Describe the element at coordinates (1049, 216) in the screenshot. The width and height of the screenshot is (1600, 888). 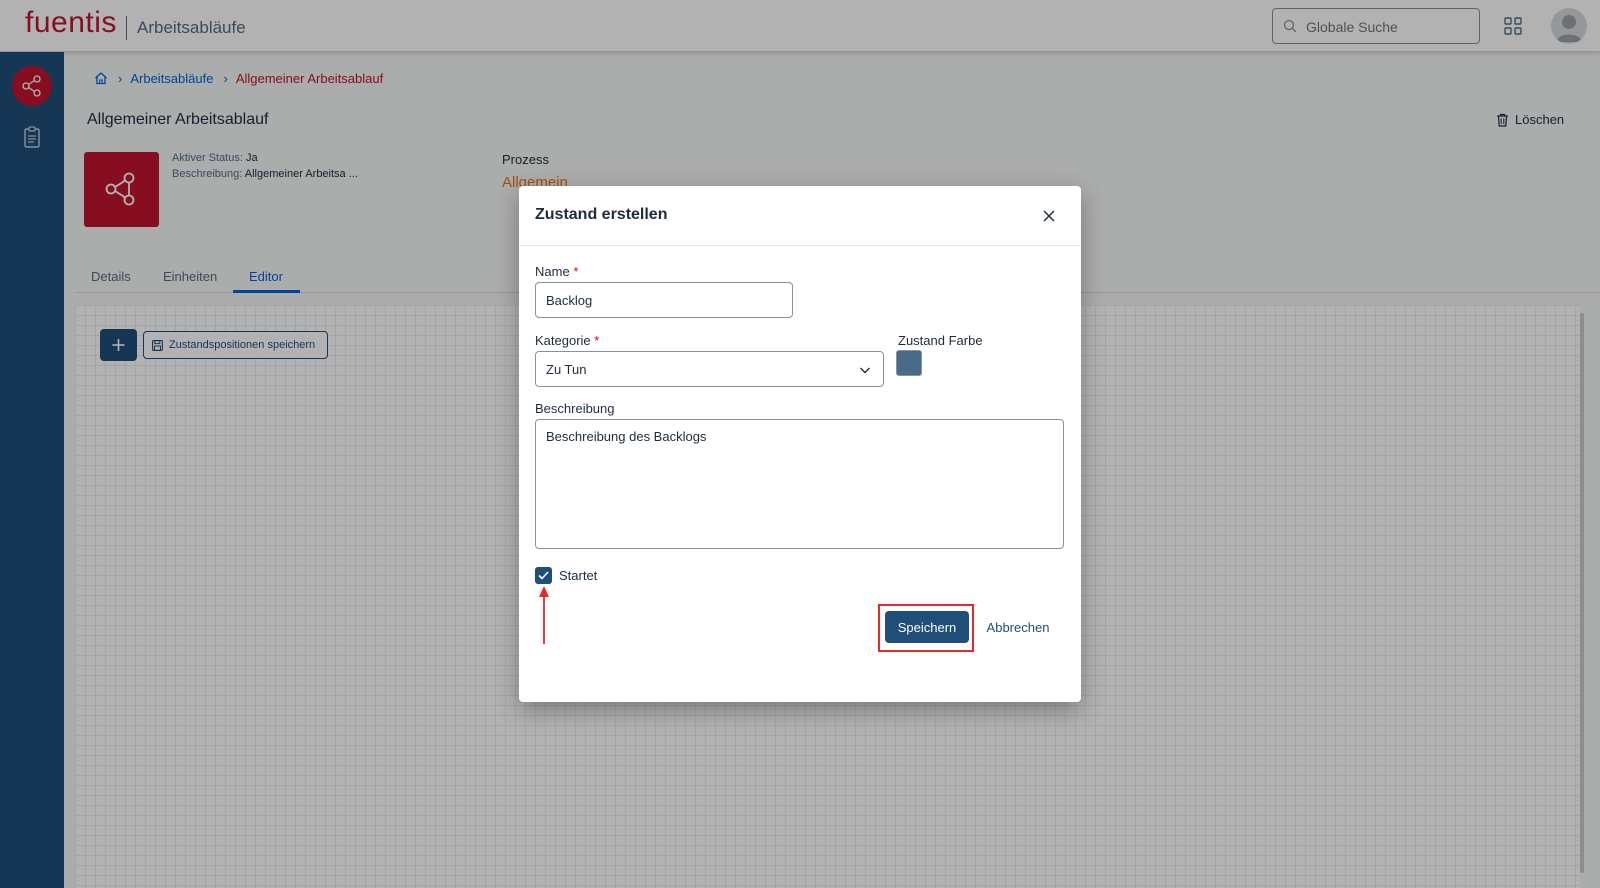
I see `close-icon` at that location.